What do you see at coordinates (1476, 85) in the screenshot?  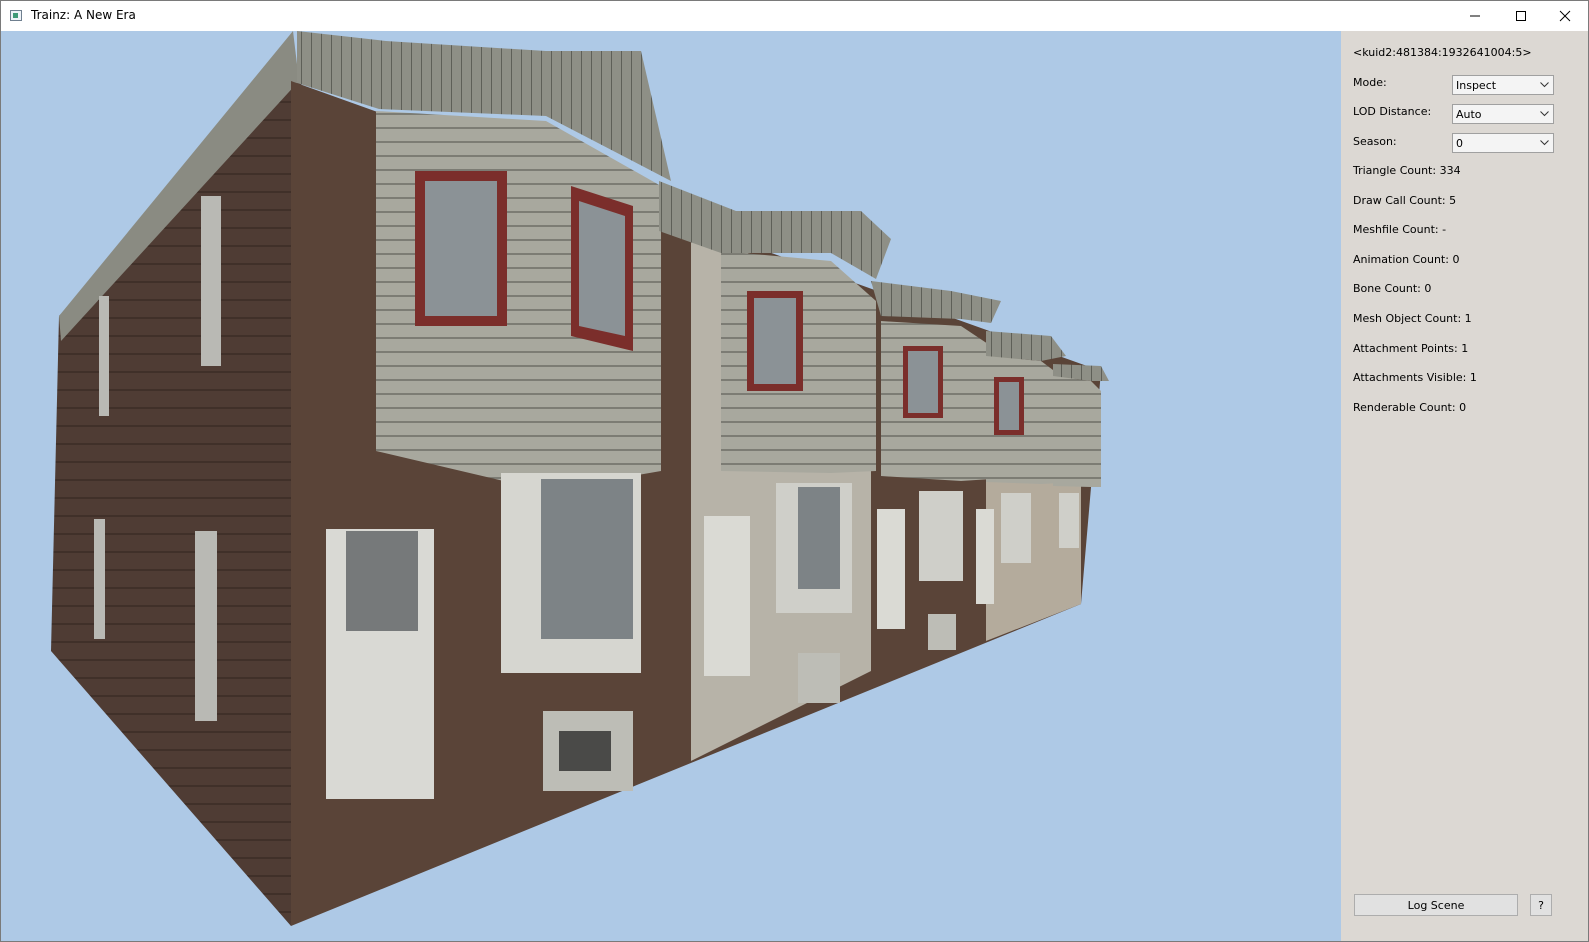 I see `mode-value: Inspect` at bounding box center [1476, 85].